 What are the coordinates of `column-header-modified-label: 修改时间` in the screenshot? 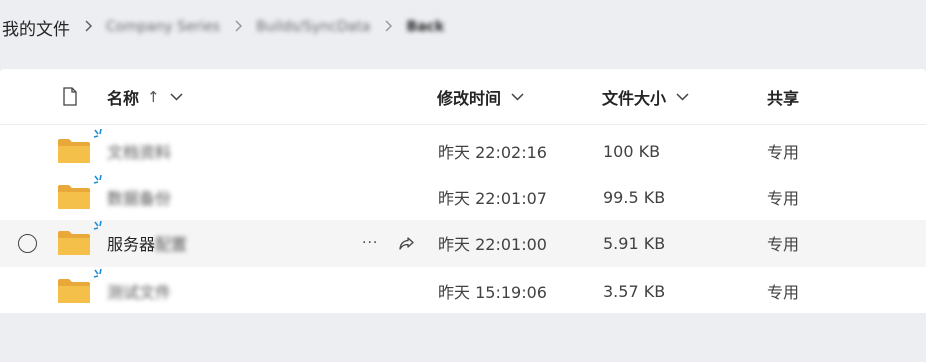 It's located at (469, 98).